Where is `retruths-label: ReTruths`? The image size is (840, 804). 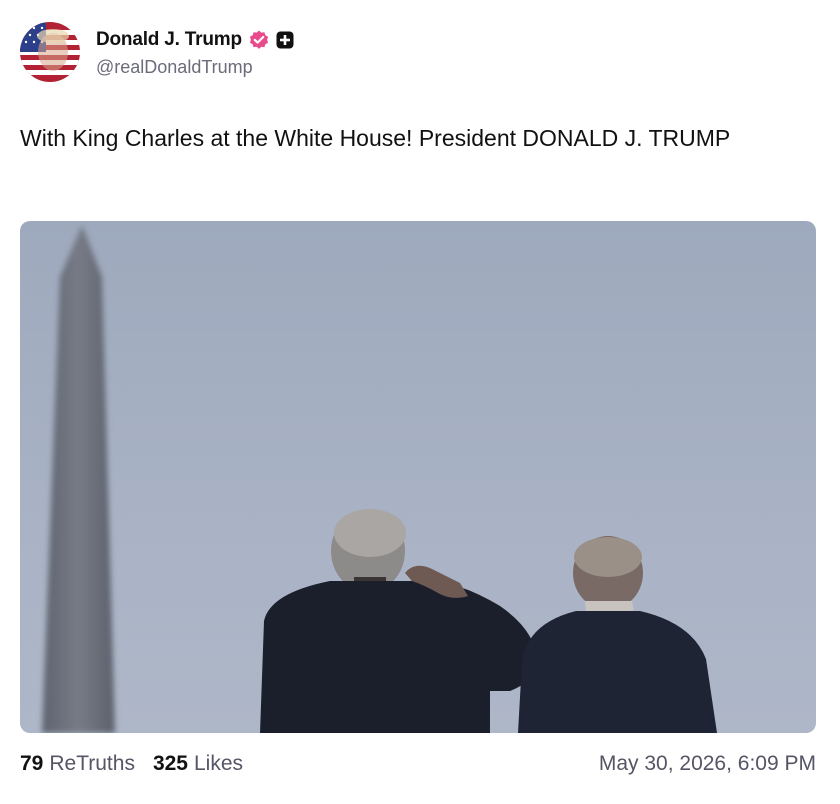
retruths-label: ReTruths is located at coordinates (92, 763).